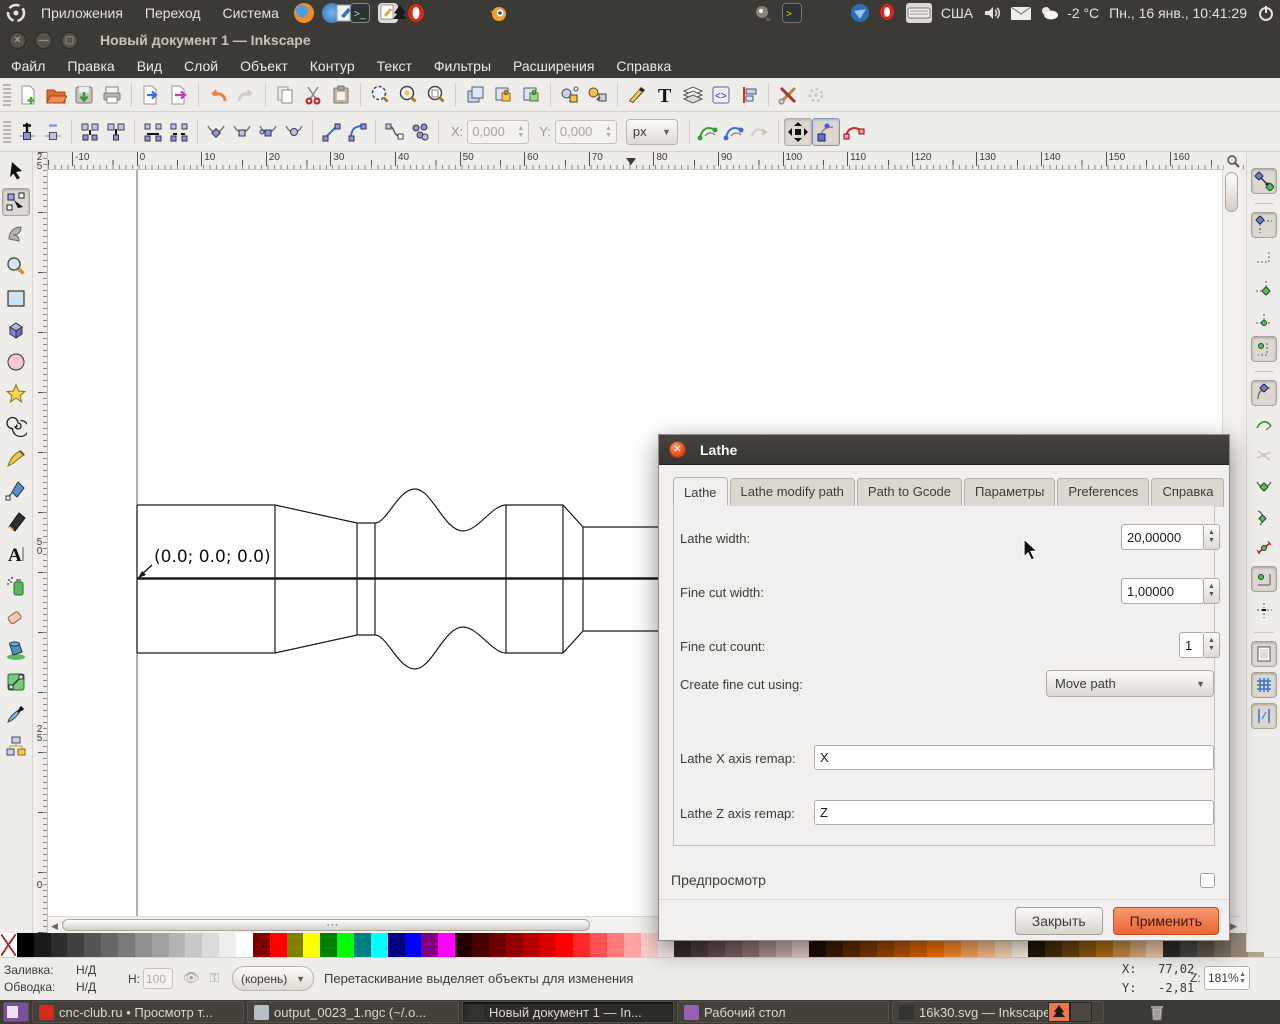 This screenshot has height=1024, width=1280. What do you see at coordinates (90, 132) in the screenshot?
I see `break-node-icon` at bounding box center [90, 132].